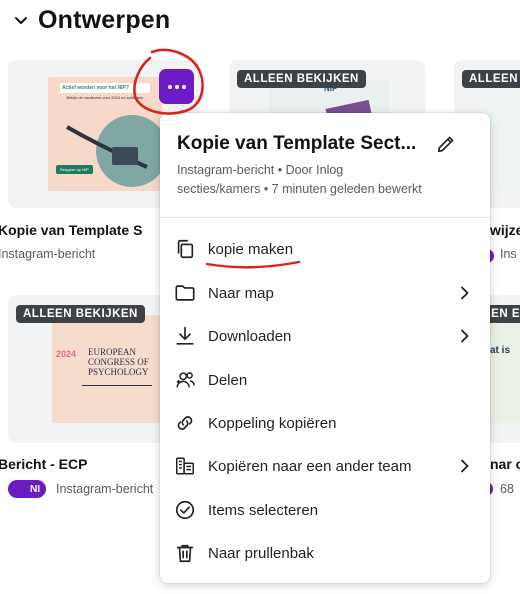 This screenshot has width=520, height=594. What do you see at coordinates (325, 249) in the screenshot?
I see `menu-item-copy: kopie maken` at bounding box center [325, 249].